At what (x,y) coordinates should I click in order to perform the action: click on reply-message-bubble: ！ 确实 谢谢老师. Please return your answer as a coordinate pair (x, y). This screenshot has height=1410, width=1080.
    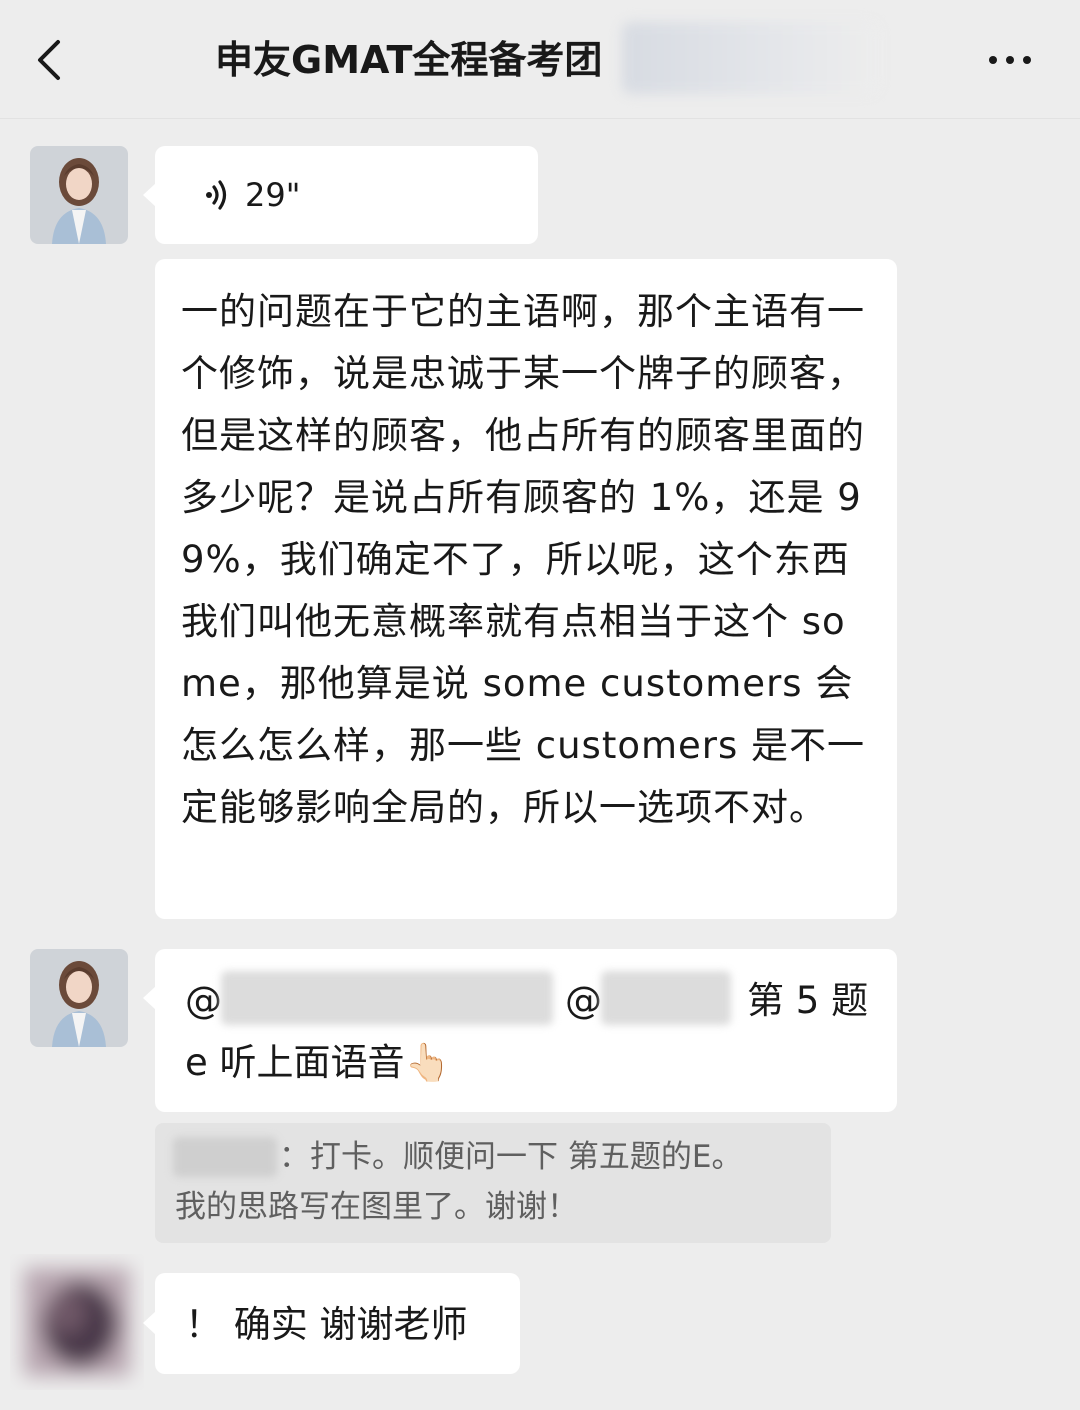
    Looking at the image, I should click on (331, 1323).